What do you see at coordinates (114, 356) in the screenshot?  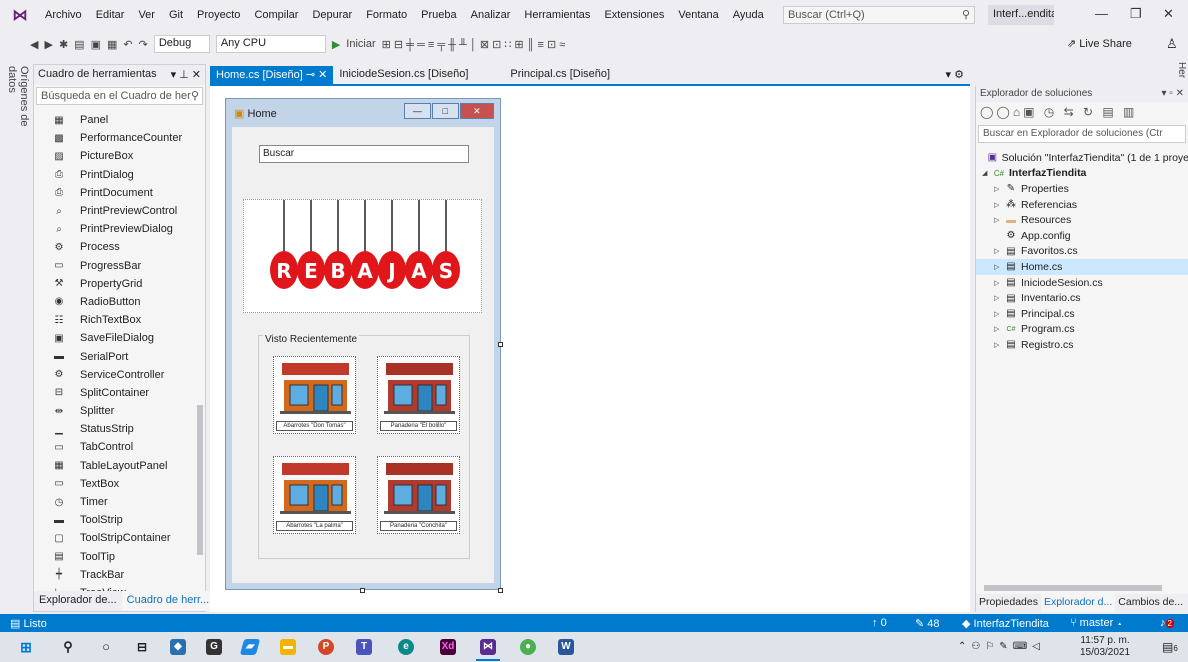 I see `toolbox-item-serialport: ▬ SerialPort` at bounding box center [114, 356].